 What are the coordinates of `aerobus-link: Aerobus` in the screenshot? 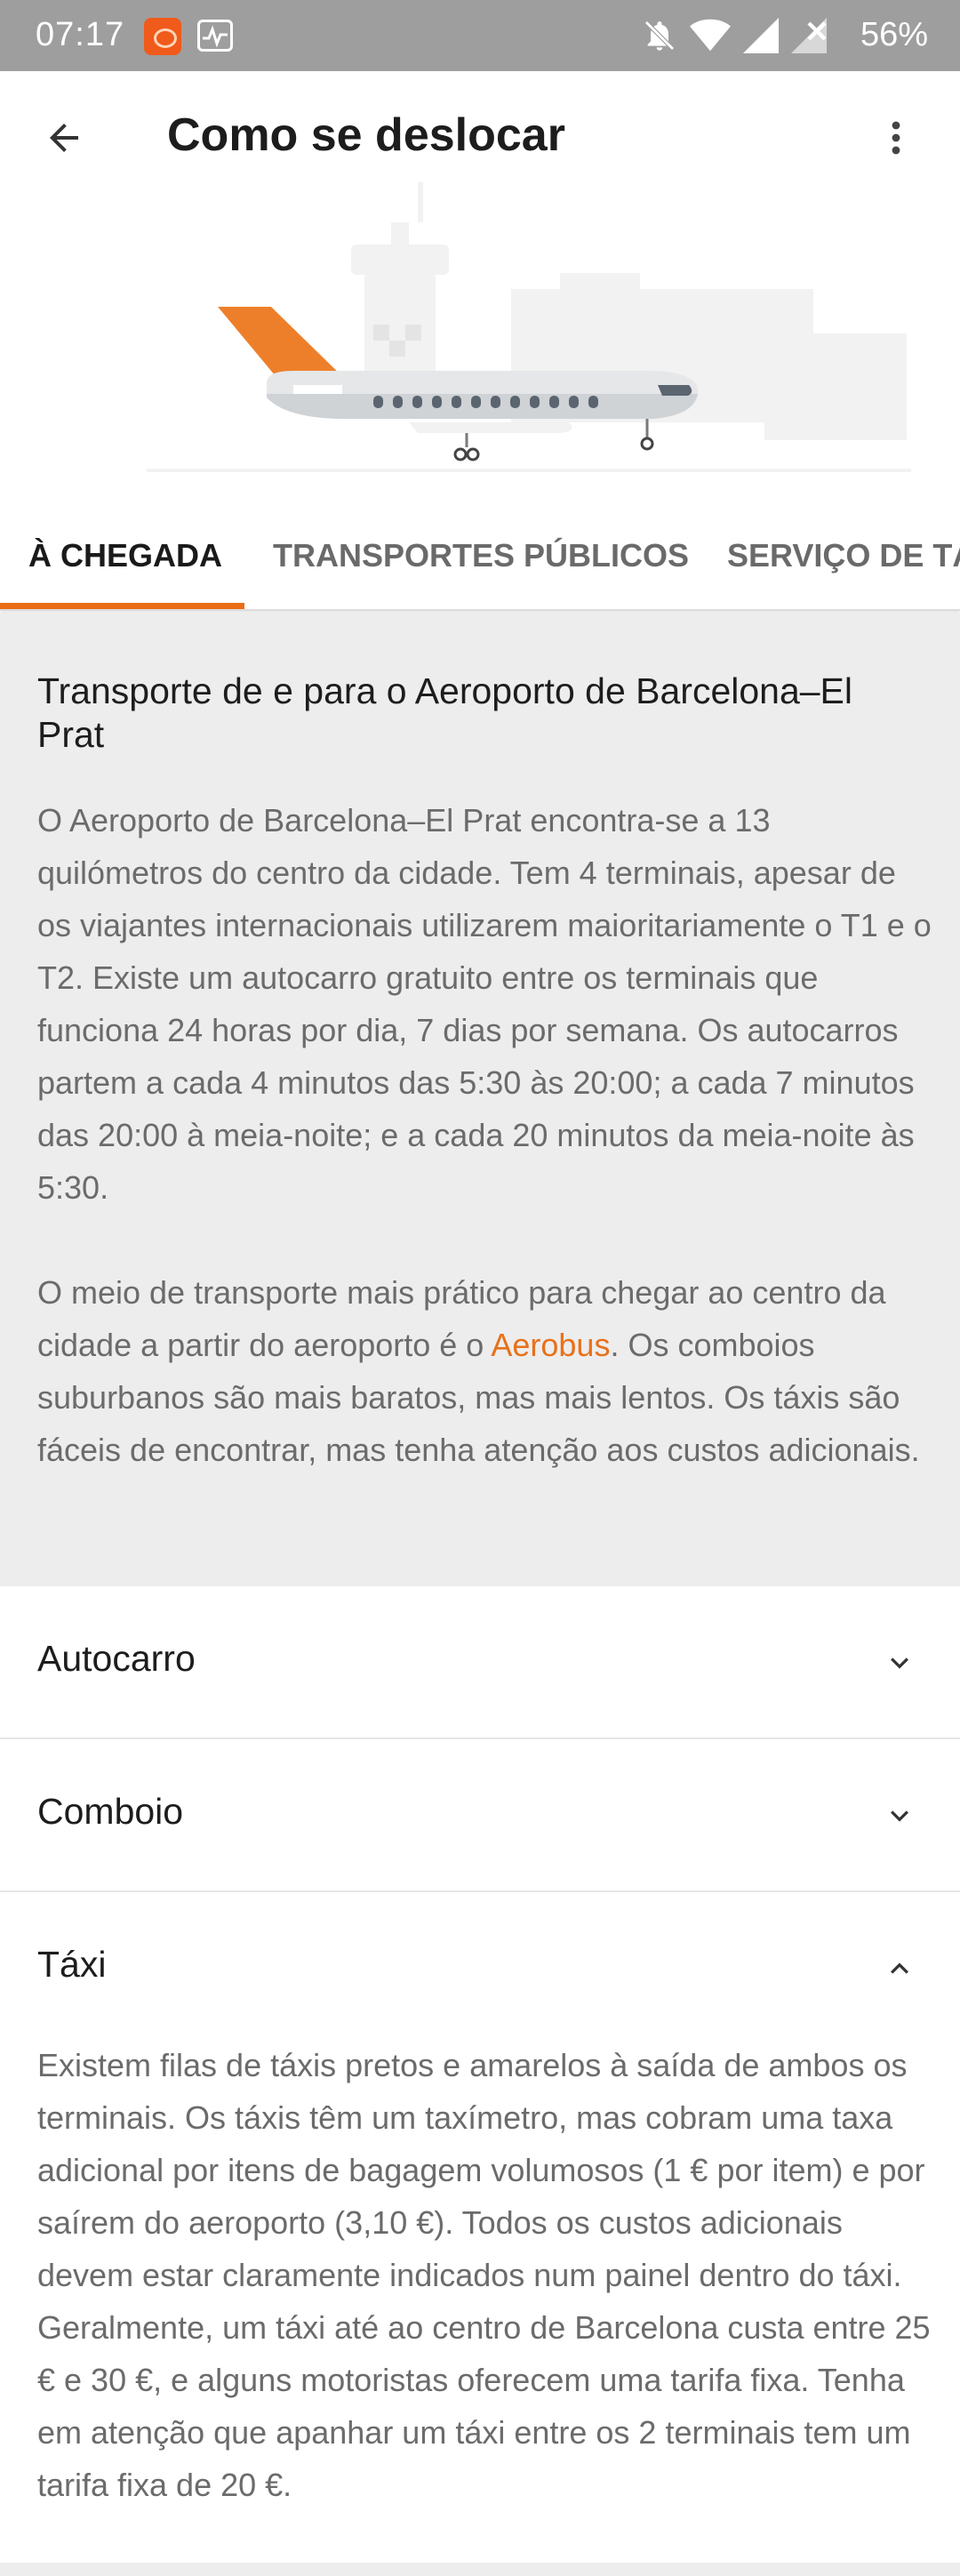 It's located at (550, 1345).